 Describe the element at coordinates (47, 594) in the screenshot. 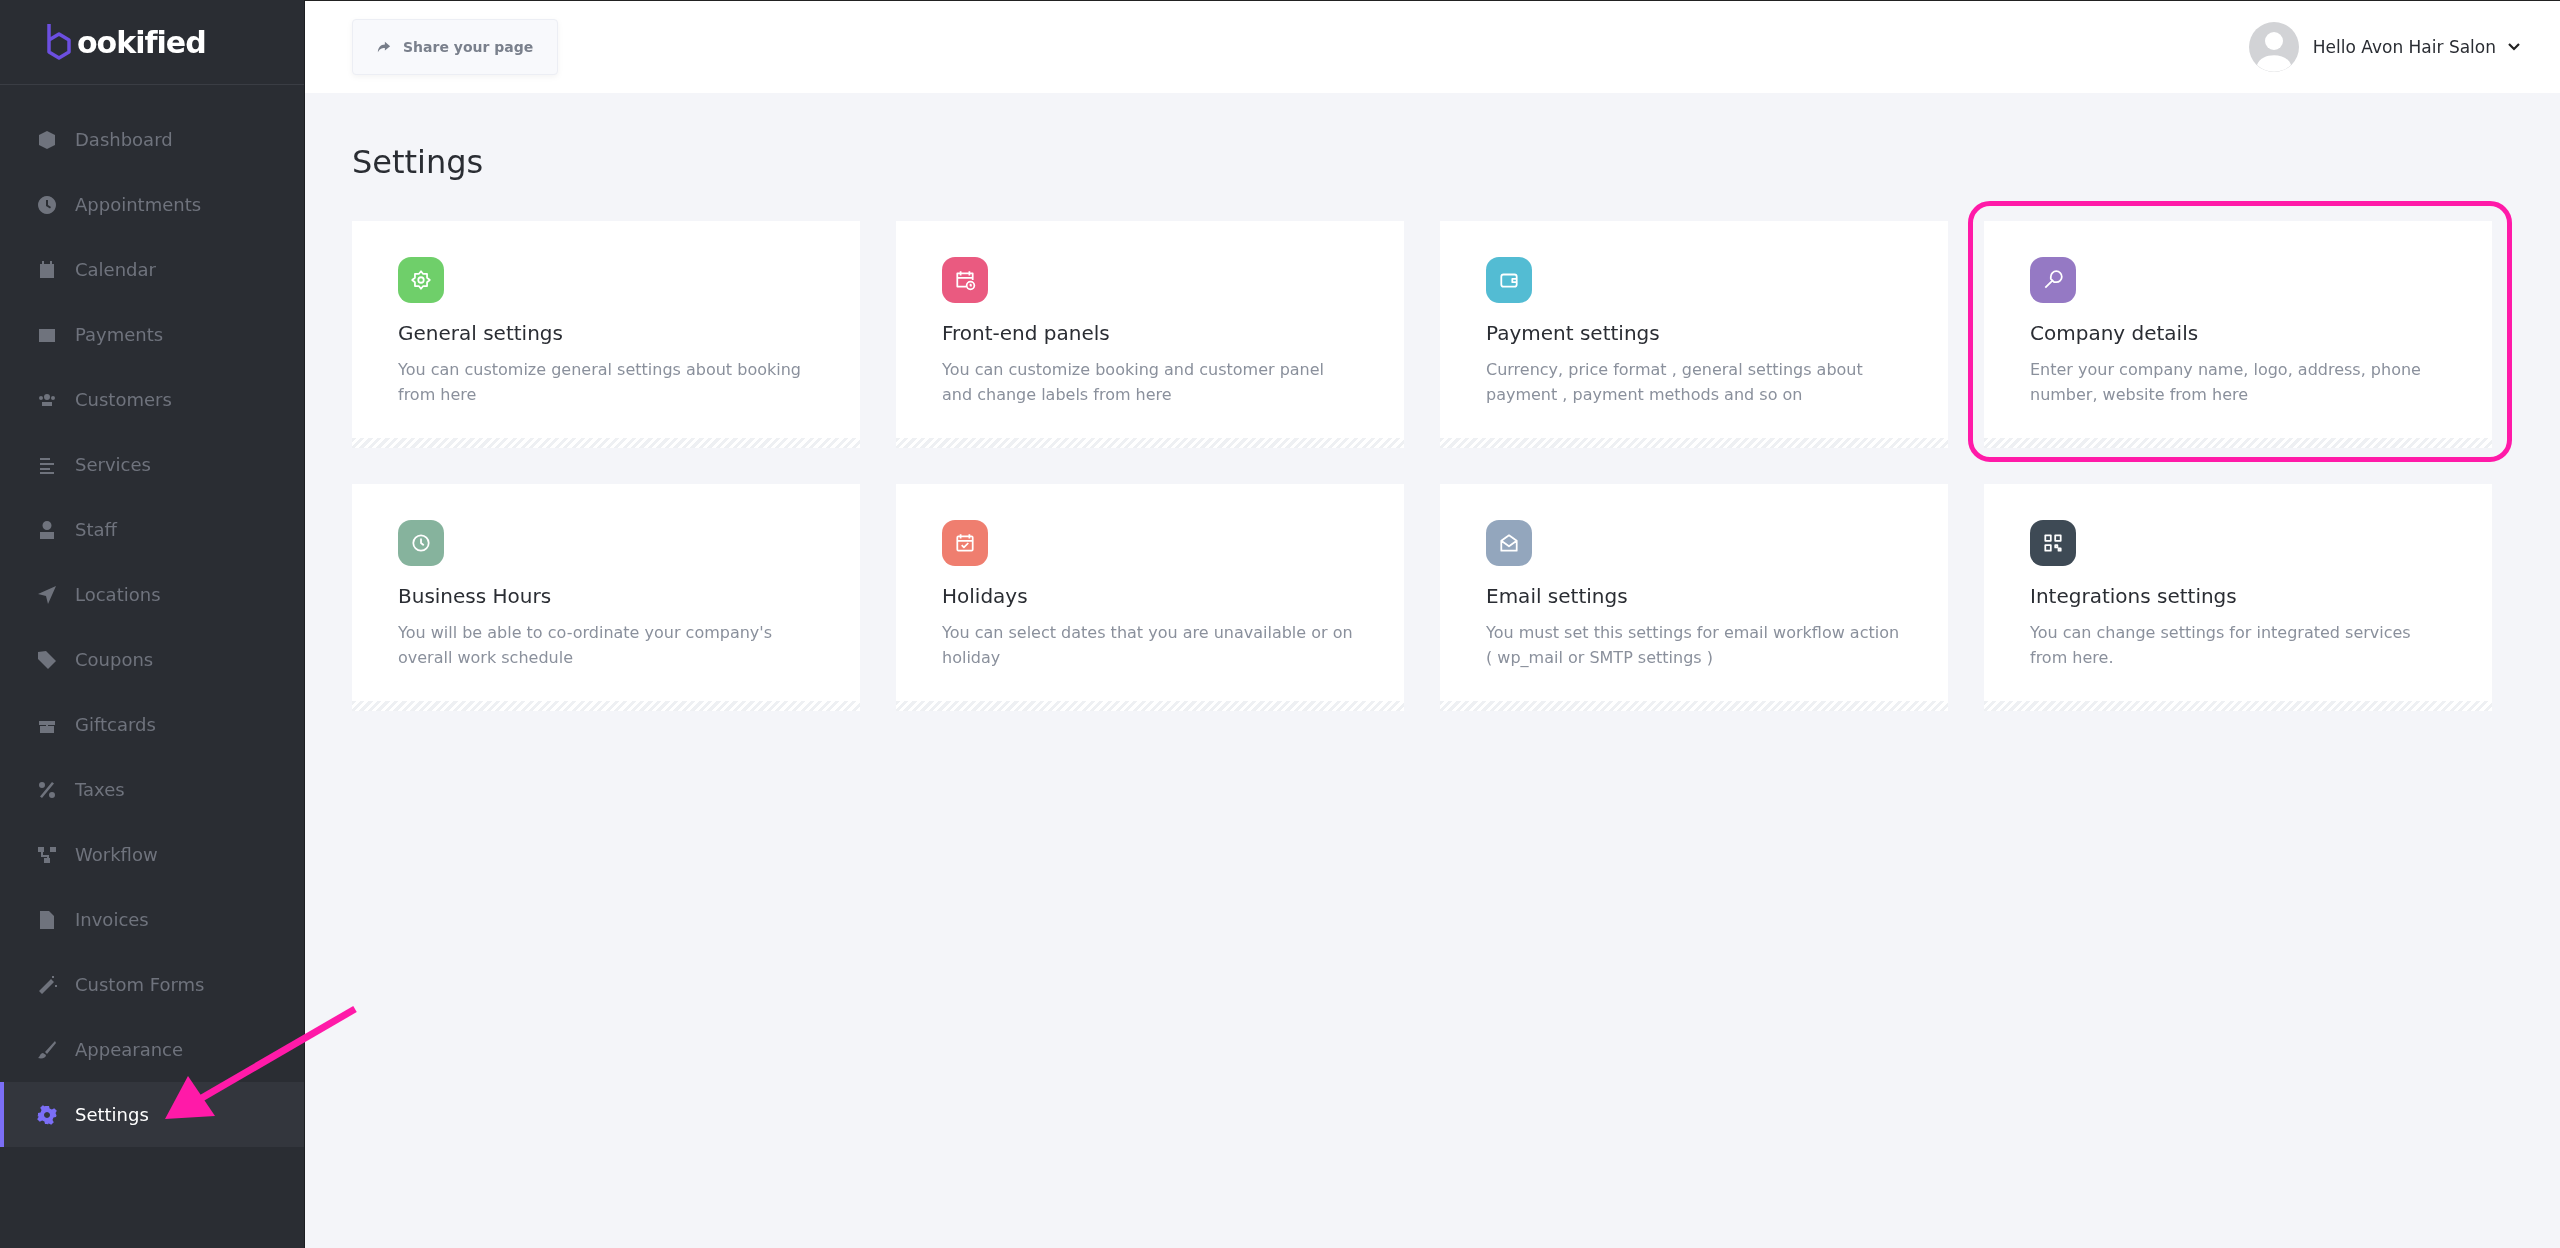

I see `paper-plane-icon` at that location.